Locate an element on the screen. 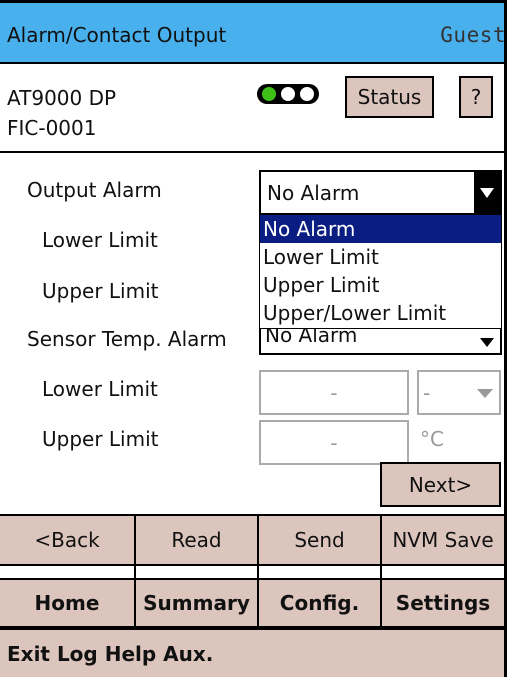  status-led-icon is located at coordinates (288, 94).